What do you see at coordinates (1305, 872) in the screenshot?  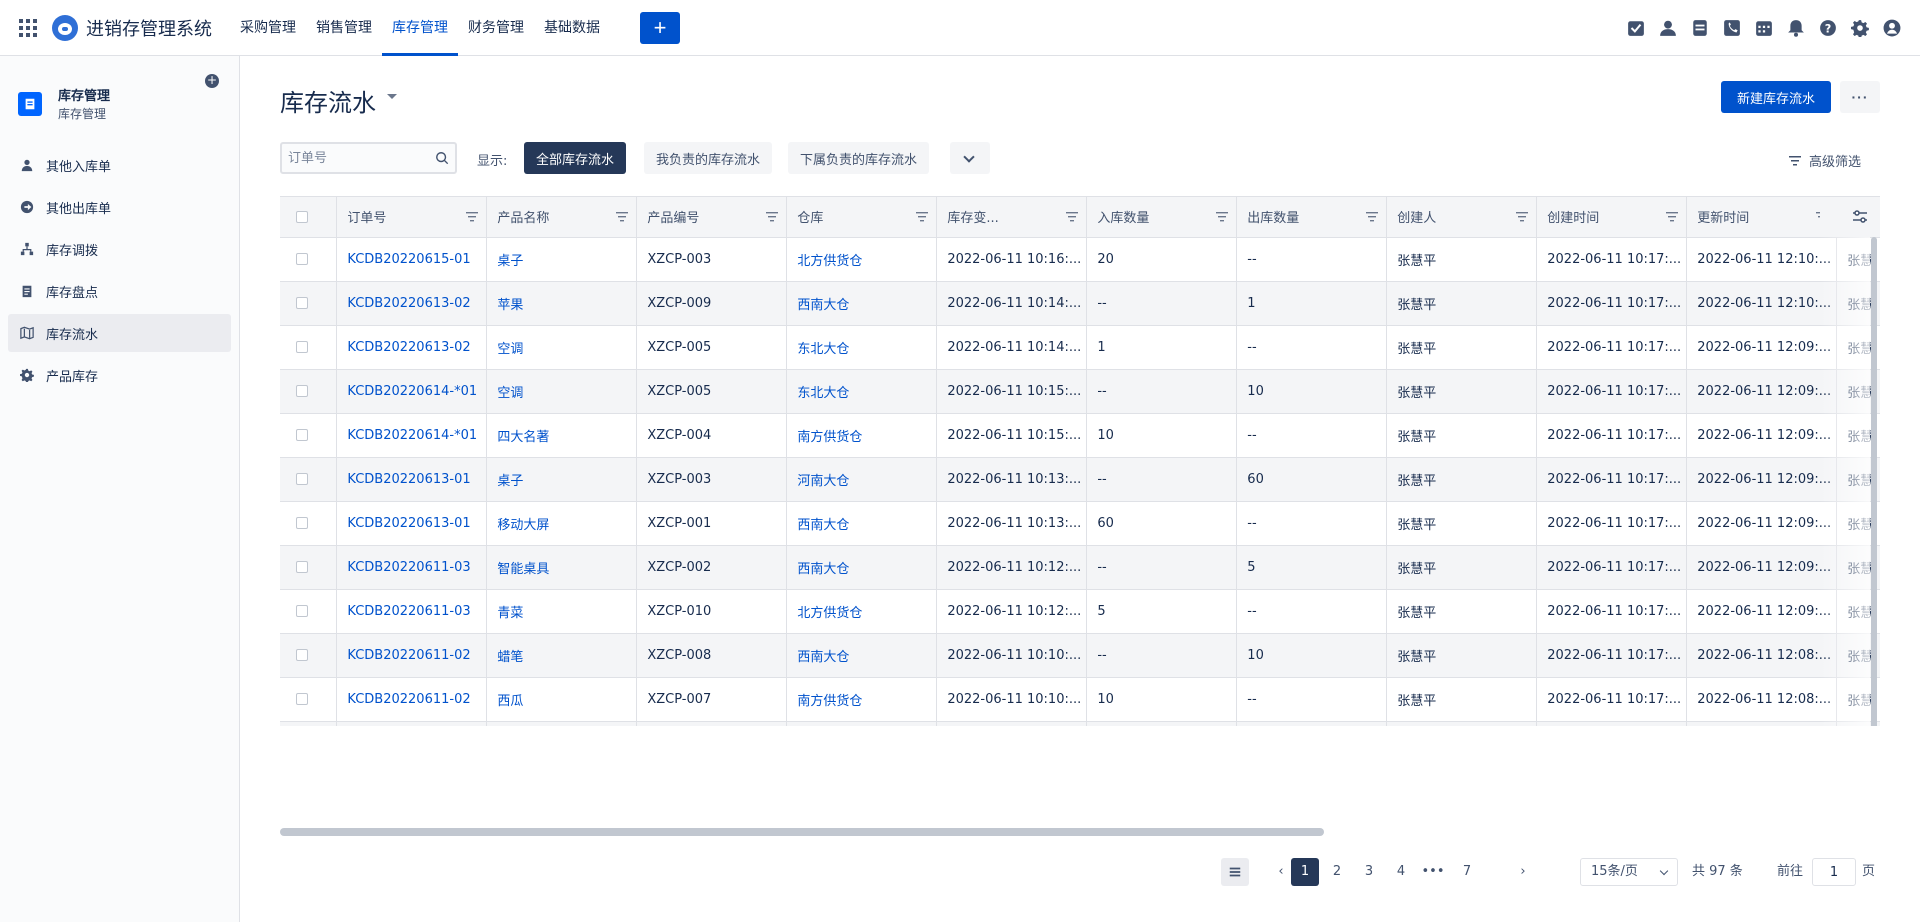 I see `page-number: 1` at bounding box center [1305, 872].